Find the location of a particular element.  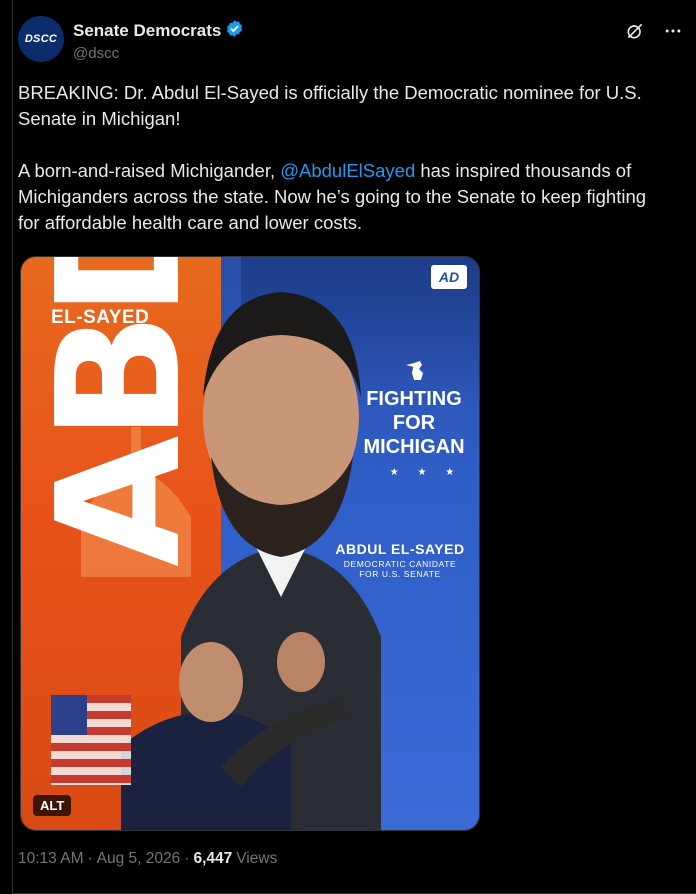

poster-nominee-name: ABDUL EL-SAYED is located at coordinates (400, 549).